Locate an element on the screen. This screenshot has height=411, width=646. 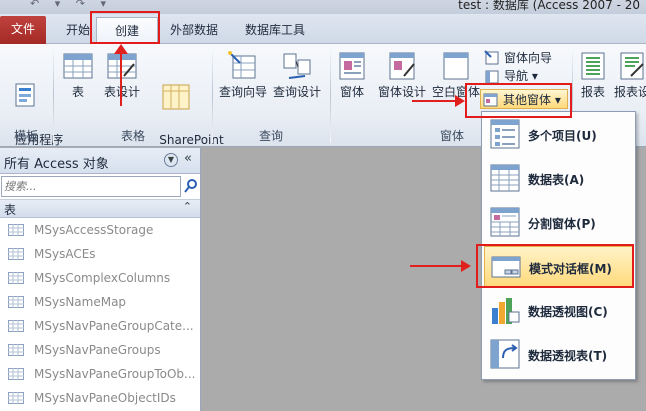
list-item: MSysNavPaneObjectIDs is located at coordinates (100, 398).